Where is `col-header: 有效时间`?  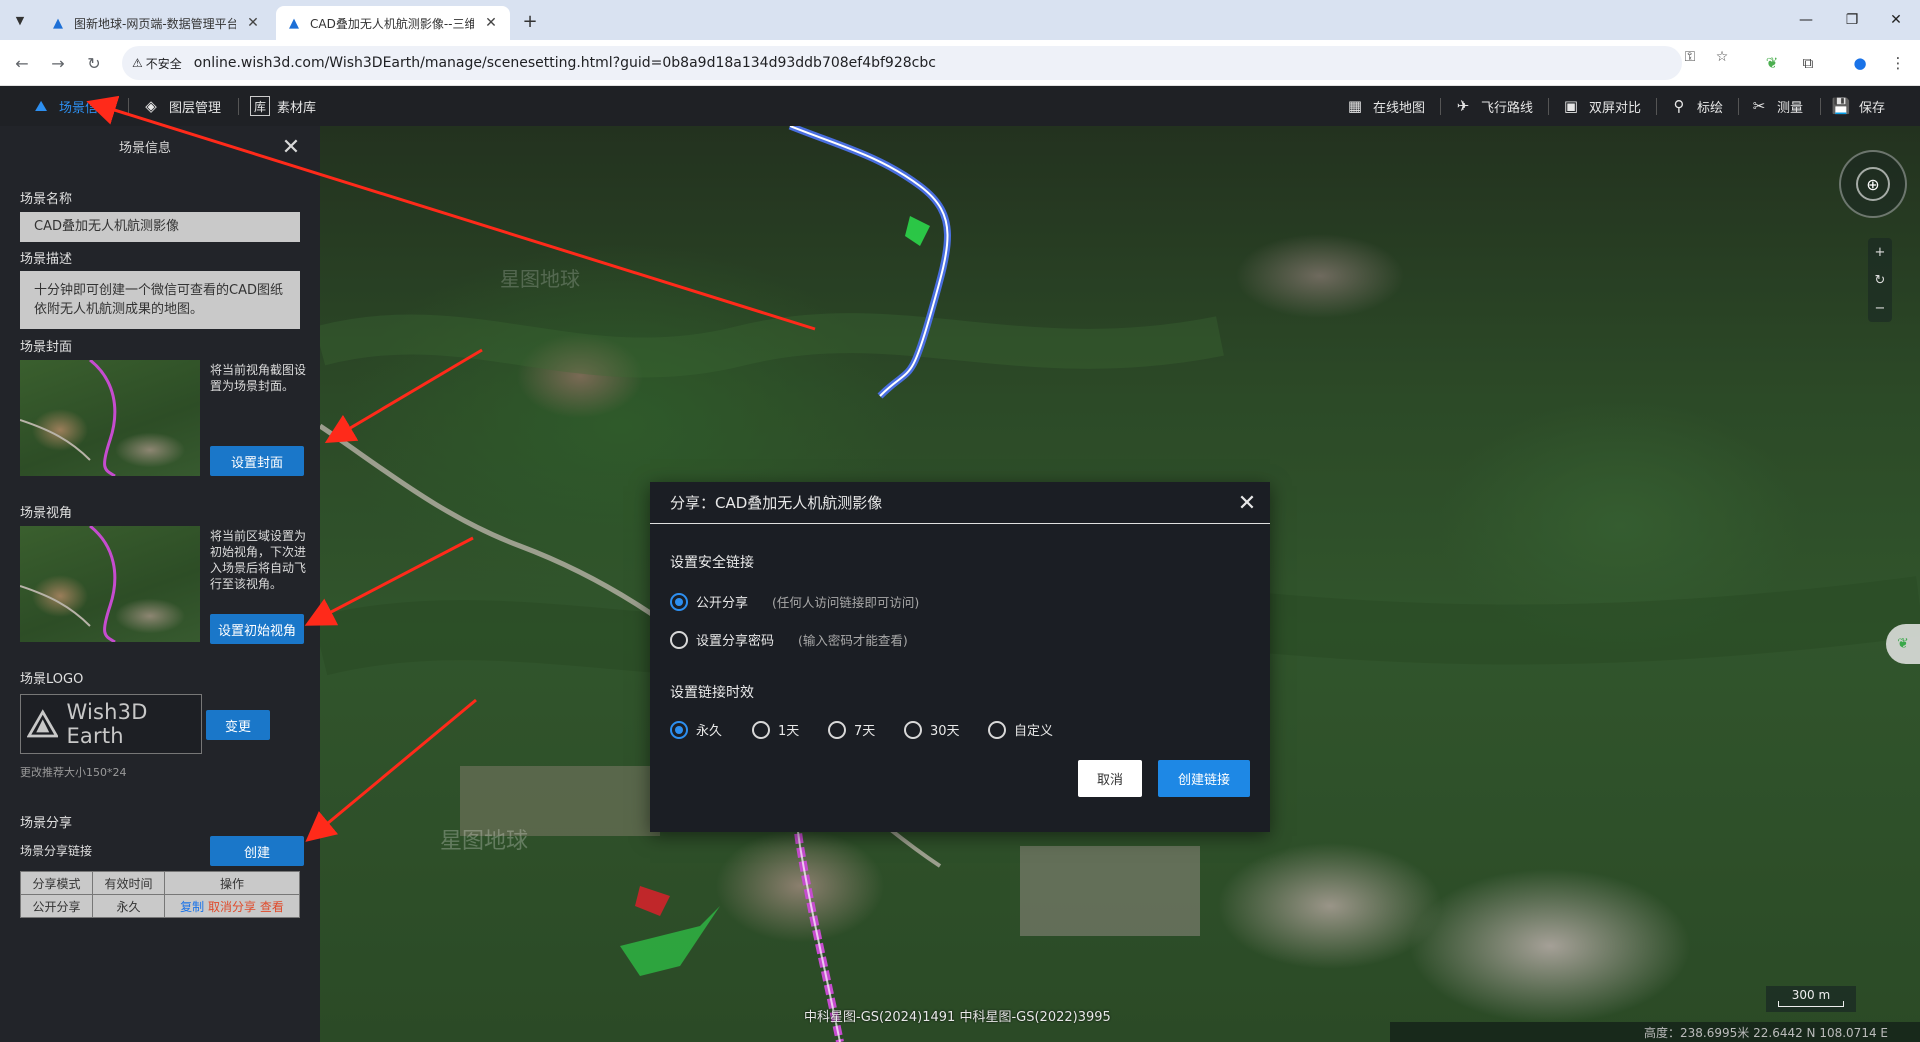 col-header: 有效时间 is located at coordinates (128, 883).